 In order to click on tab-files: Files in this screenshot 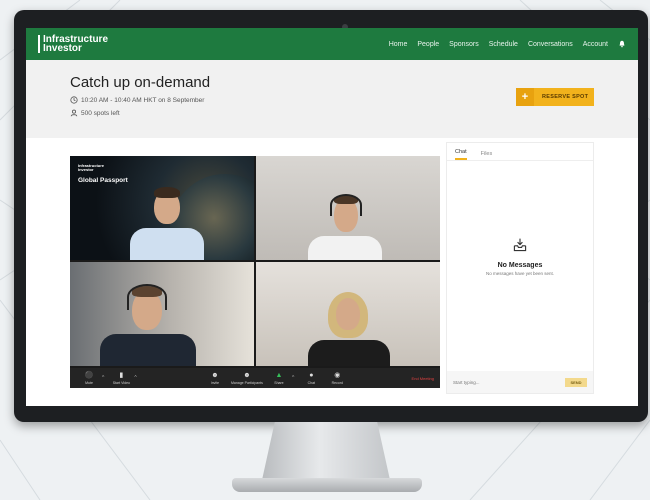, I will do `click(487, 155)`.